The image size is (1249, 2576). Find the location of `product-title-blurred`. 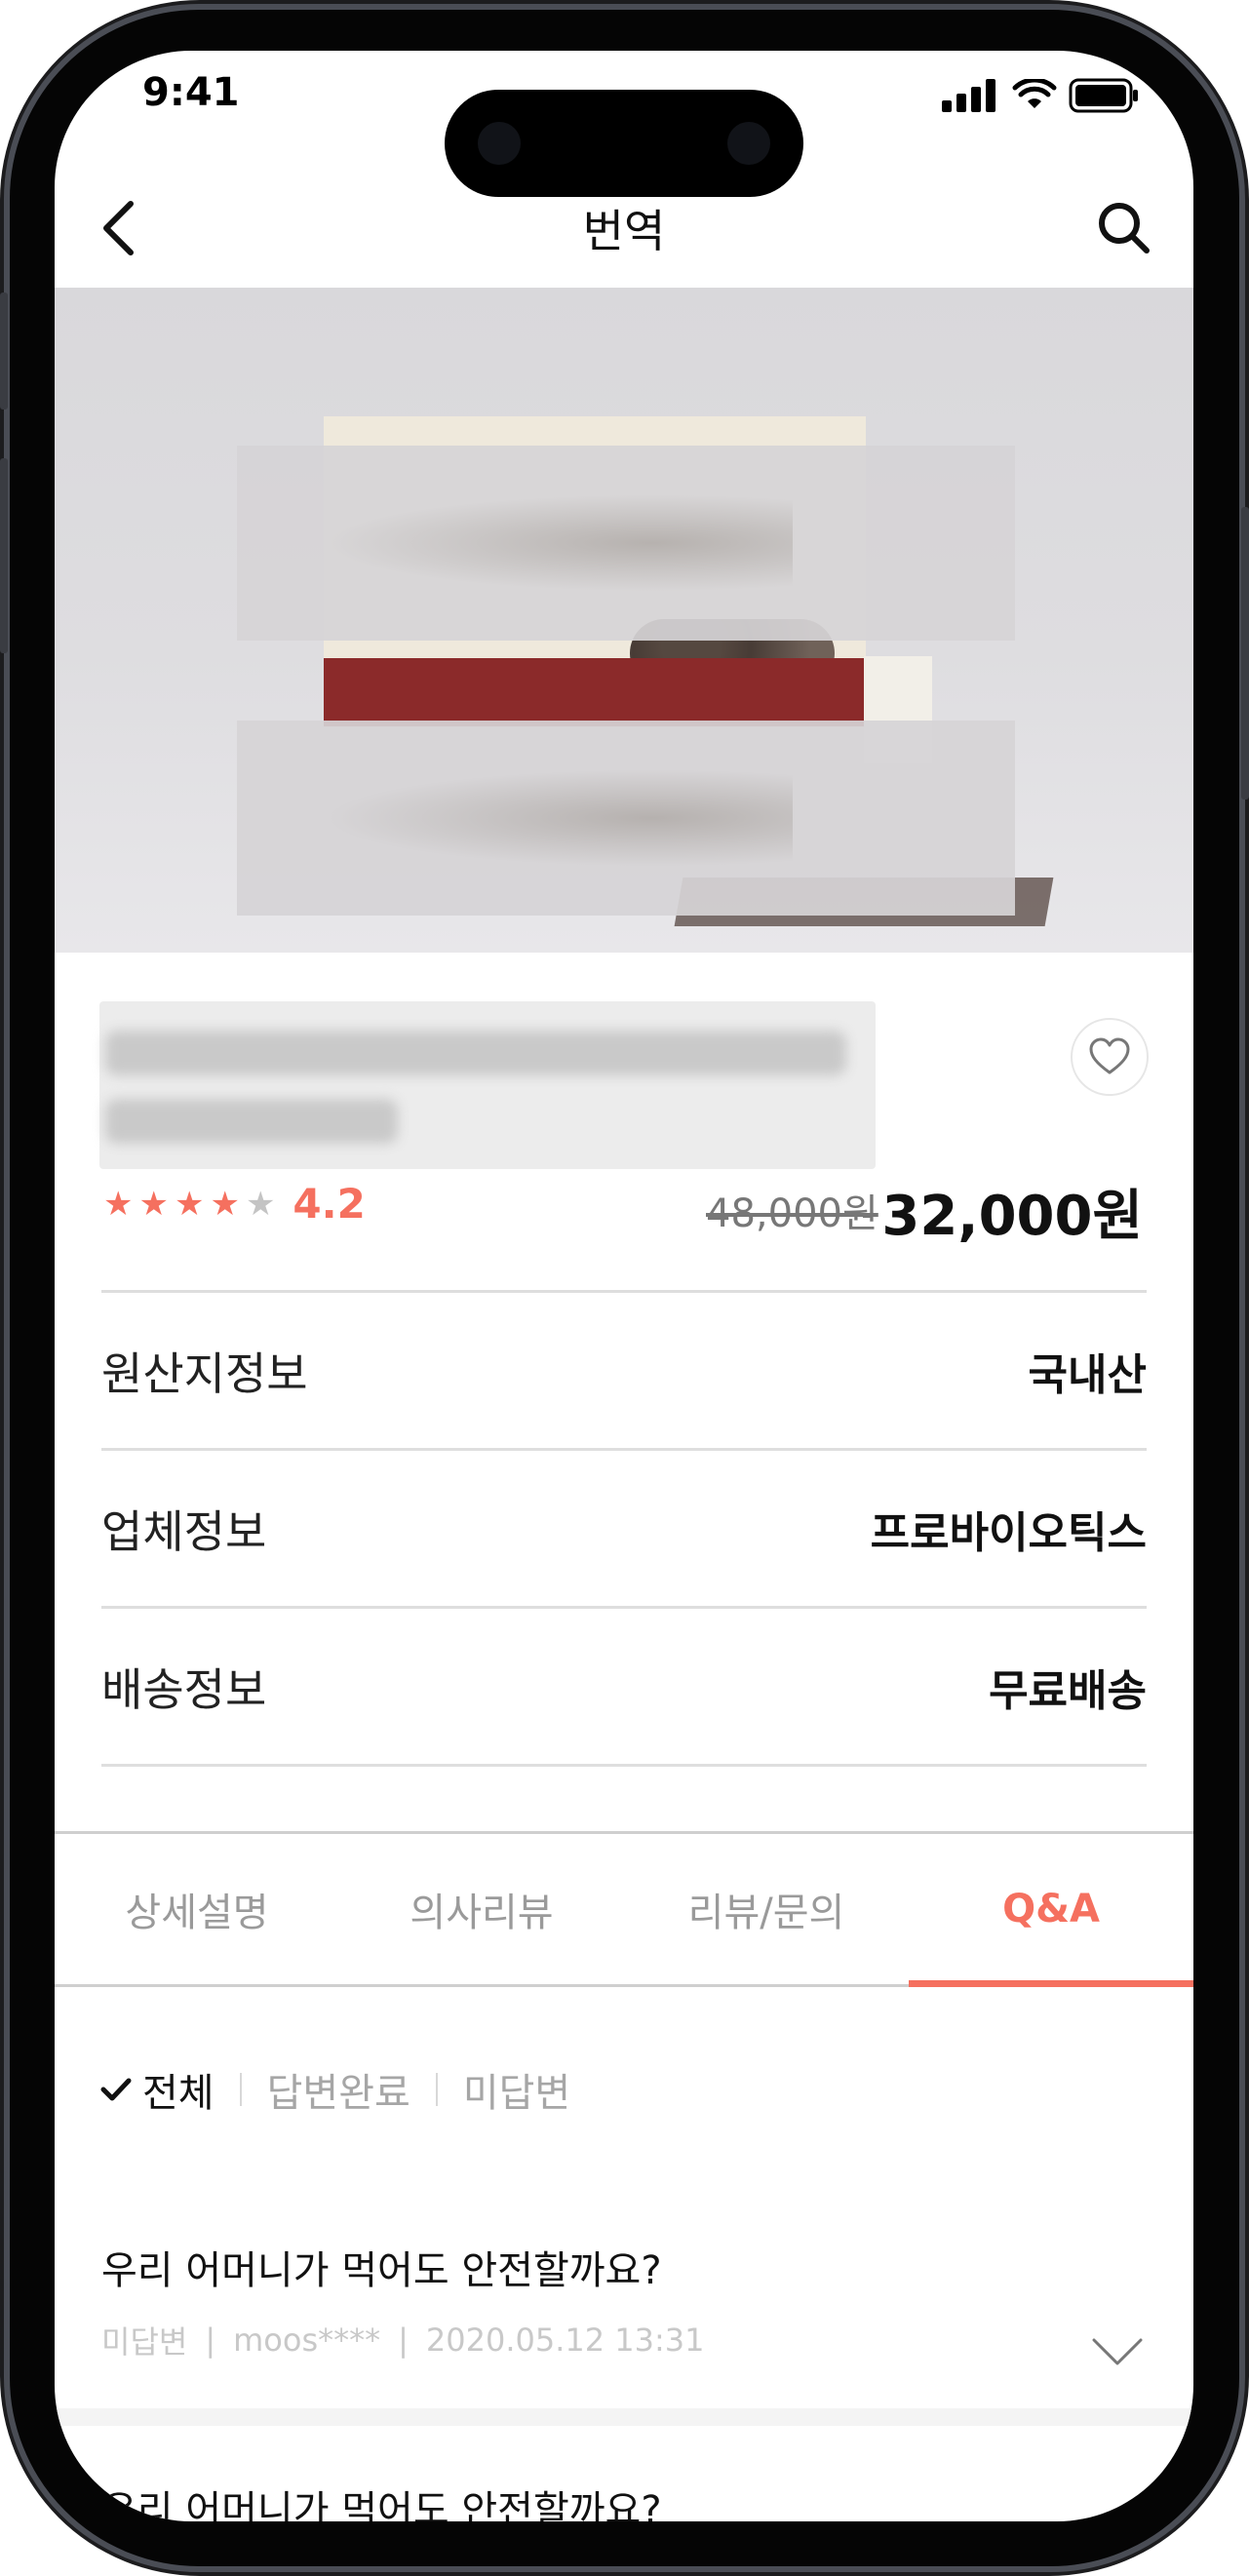

product-title-blurred is located at coordinates (487, 1085).